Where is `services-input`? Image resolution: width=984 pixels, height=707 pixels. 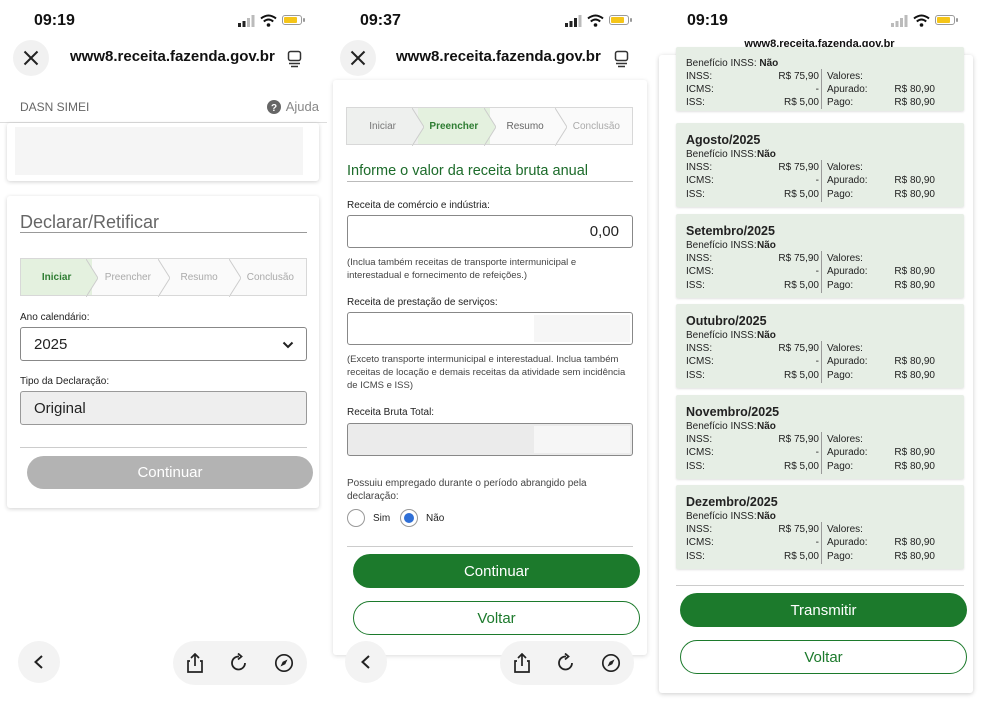 services-input is located at coordinates (490, 328).